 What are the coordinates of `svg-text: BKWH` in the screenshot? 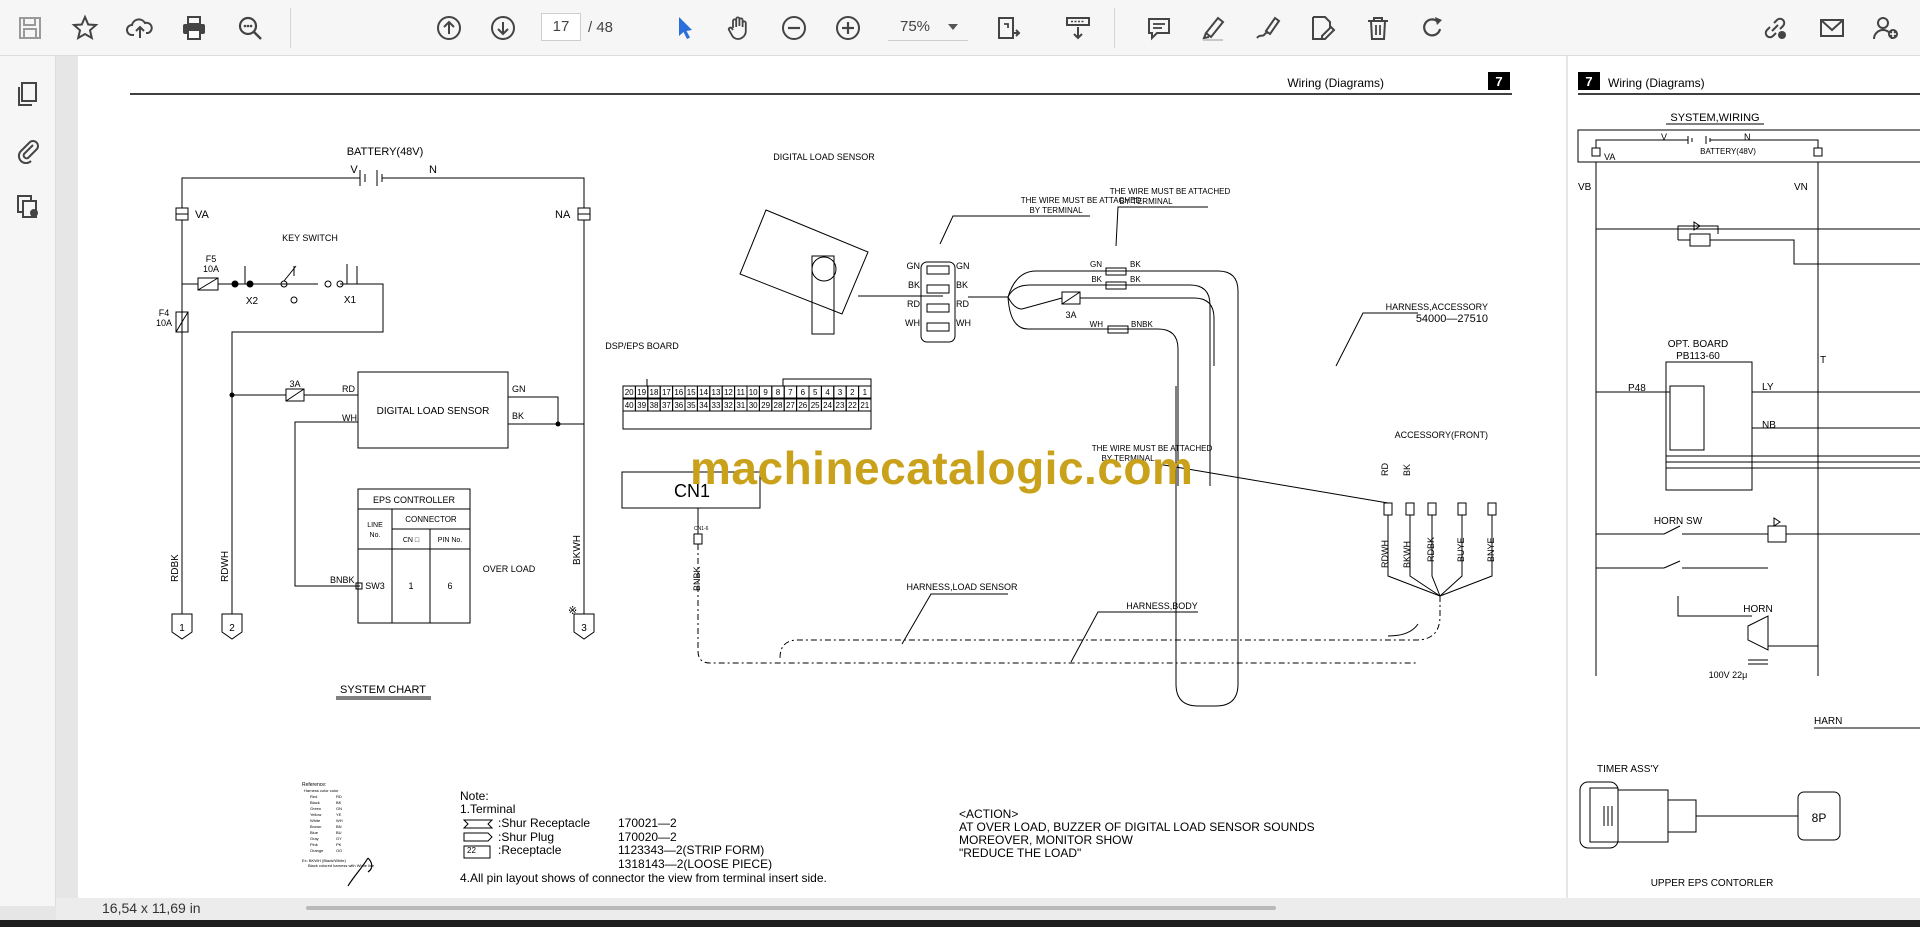 It's located at (577, 550).